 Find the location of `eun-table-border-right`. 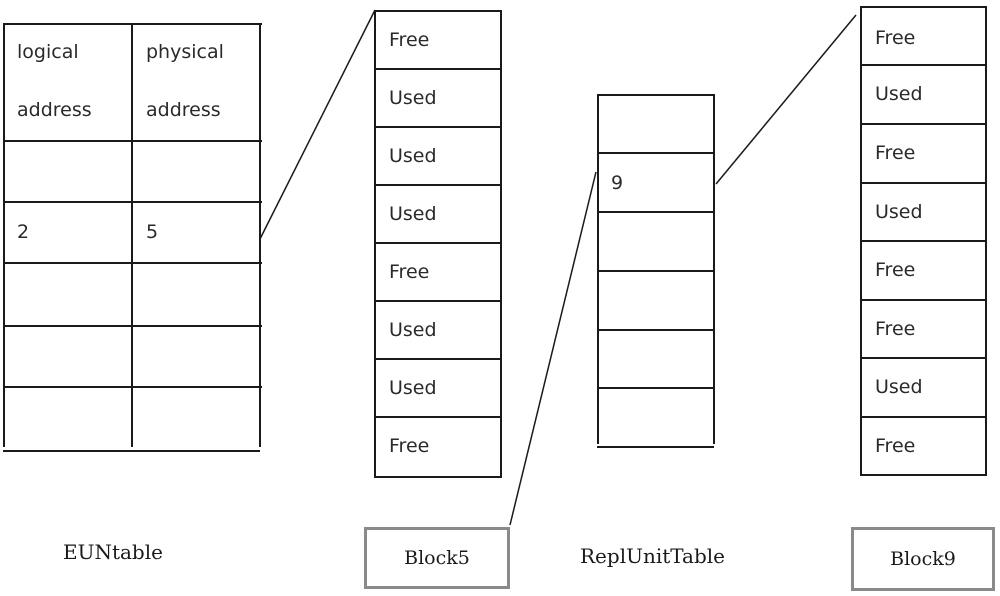

eun-table-border-right is located at coordinates (260, 235).